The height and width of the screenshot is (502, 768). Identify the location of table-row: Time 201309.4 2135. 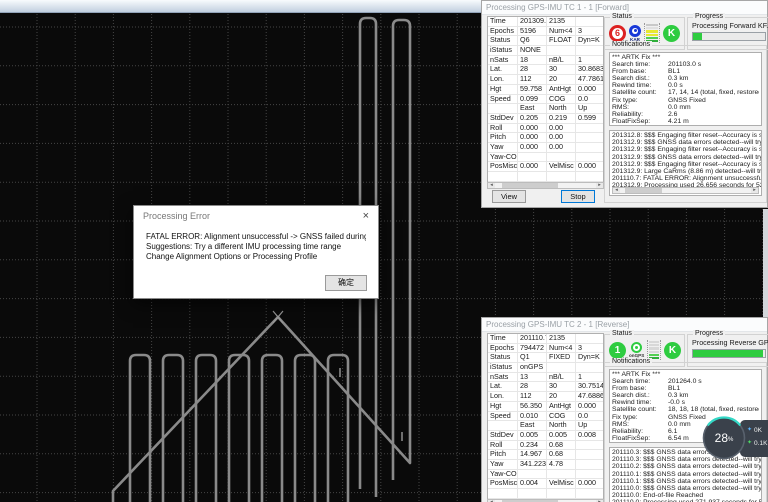
(545, 22).